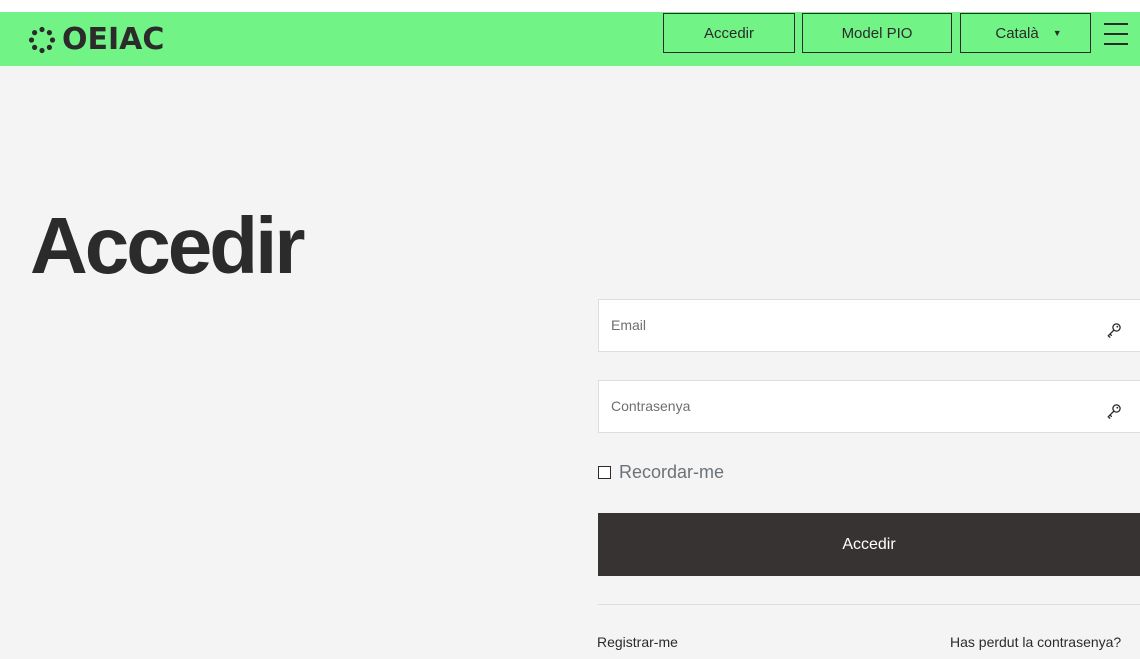 The image size is (1140, 659). Describe the element at coordinates (869, 604) in the screenshot. I see `divider` at that location.